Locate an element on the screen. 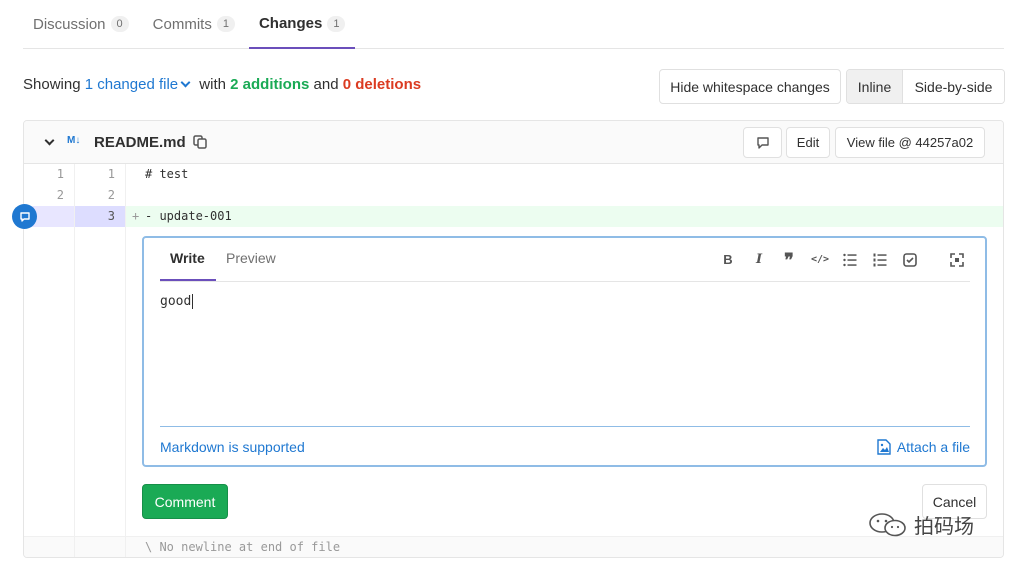 The image size is (1024, 573). no-newline-row: \ No newline at end of file is located at coordinates (513, 546).